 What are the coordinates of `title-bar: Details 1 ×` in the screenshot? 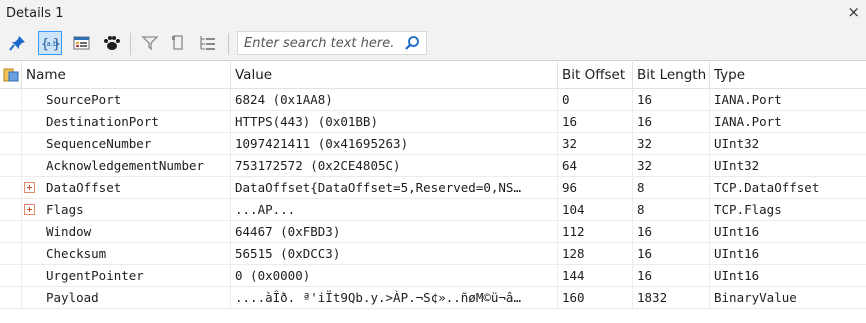 It's located at (433, 13).